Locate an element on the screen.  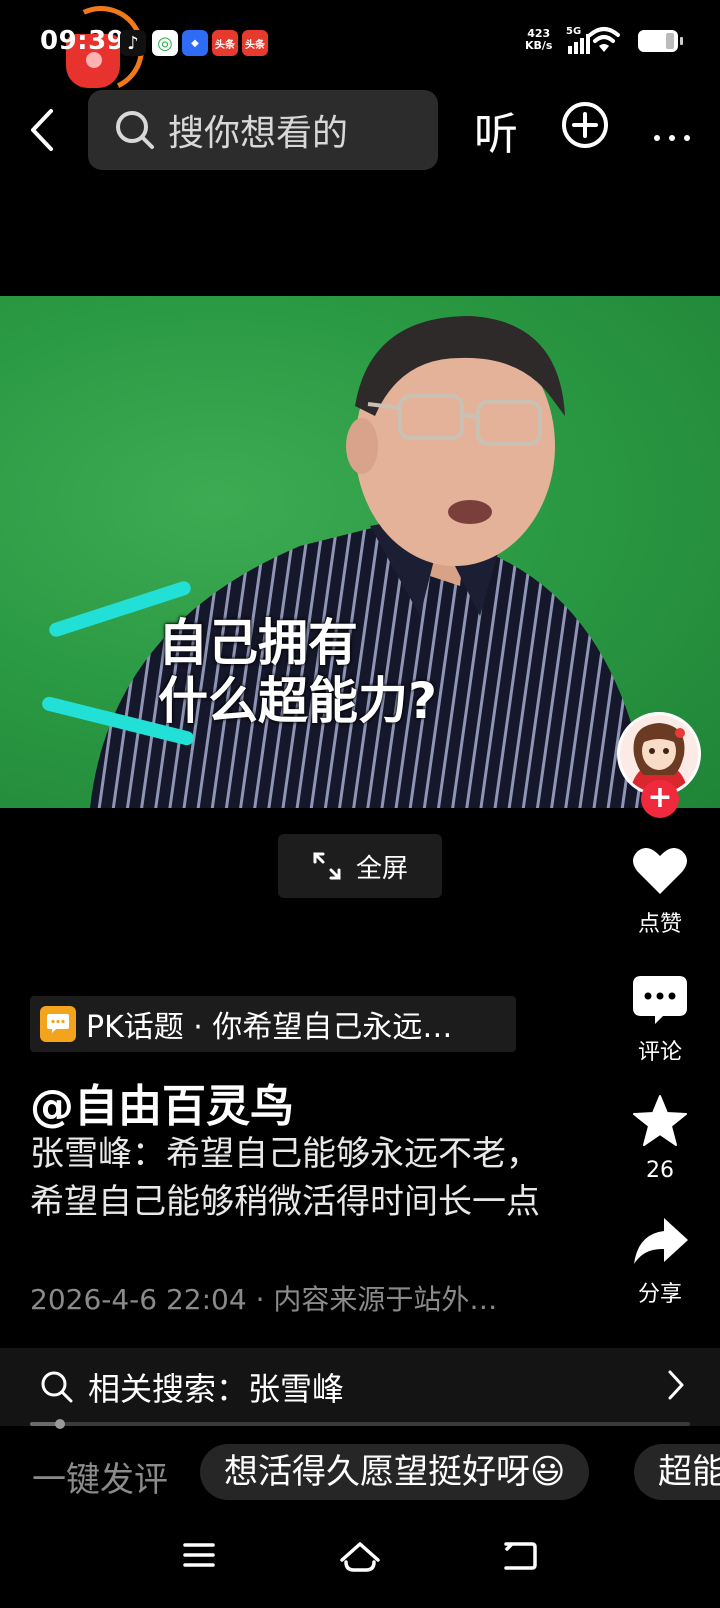
status-time: 09:39 is located at coordinates (83, 41).